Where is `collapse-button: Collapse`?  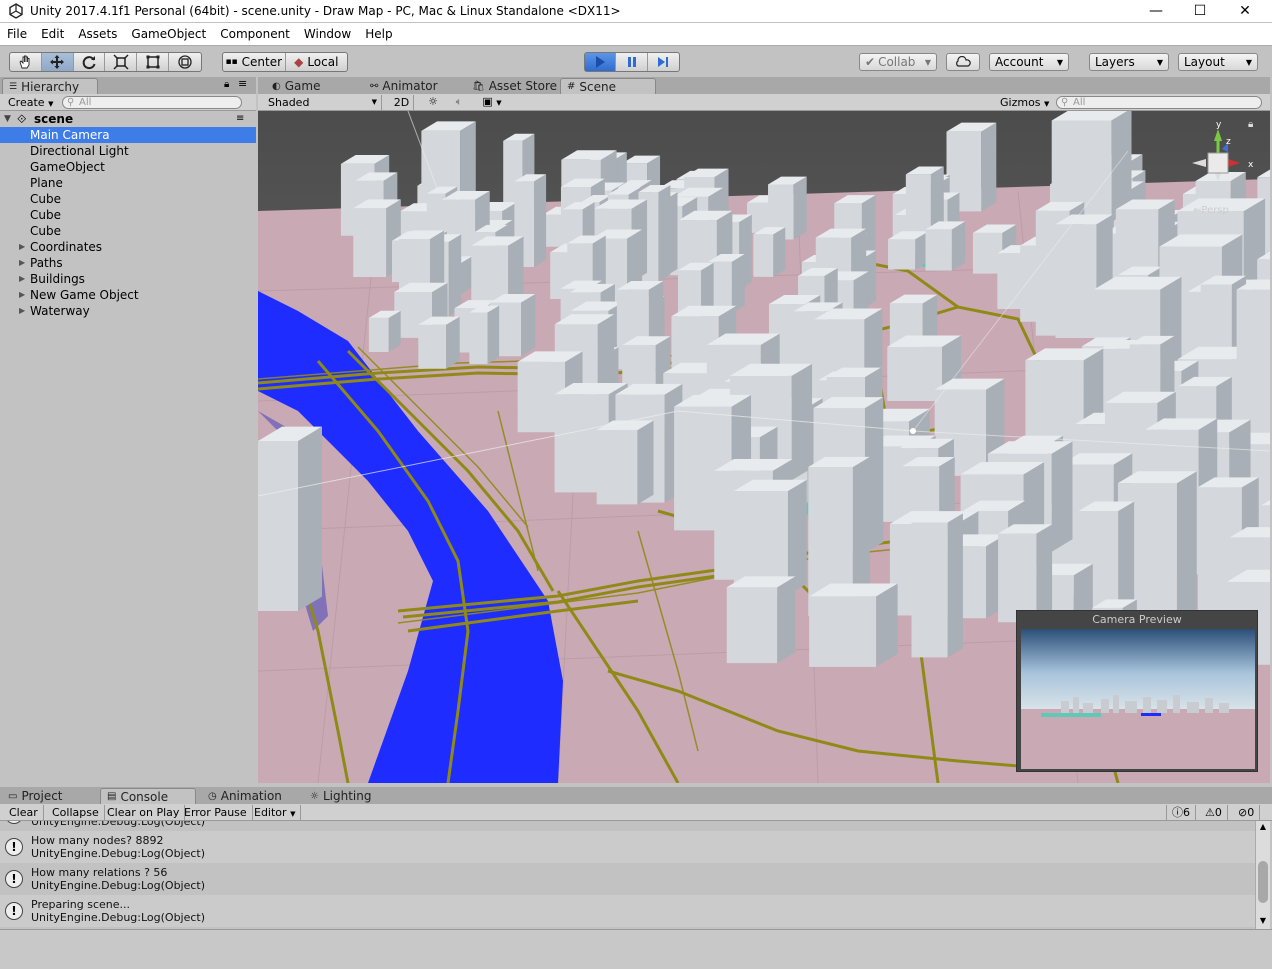
collapse-button: Collapse is located at coordinates (76, 812).